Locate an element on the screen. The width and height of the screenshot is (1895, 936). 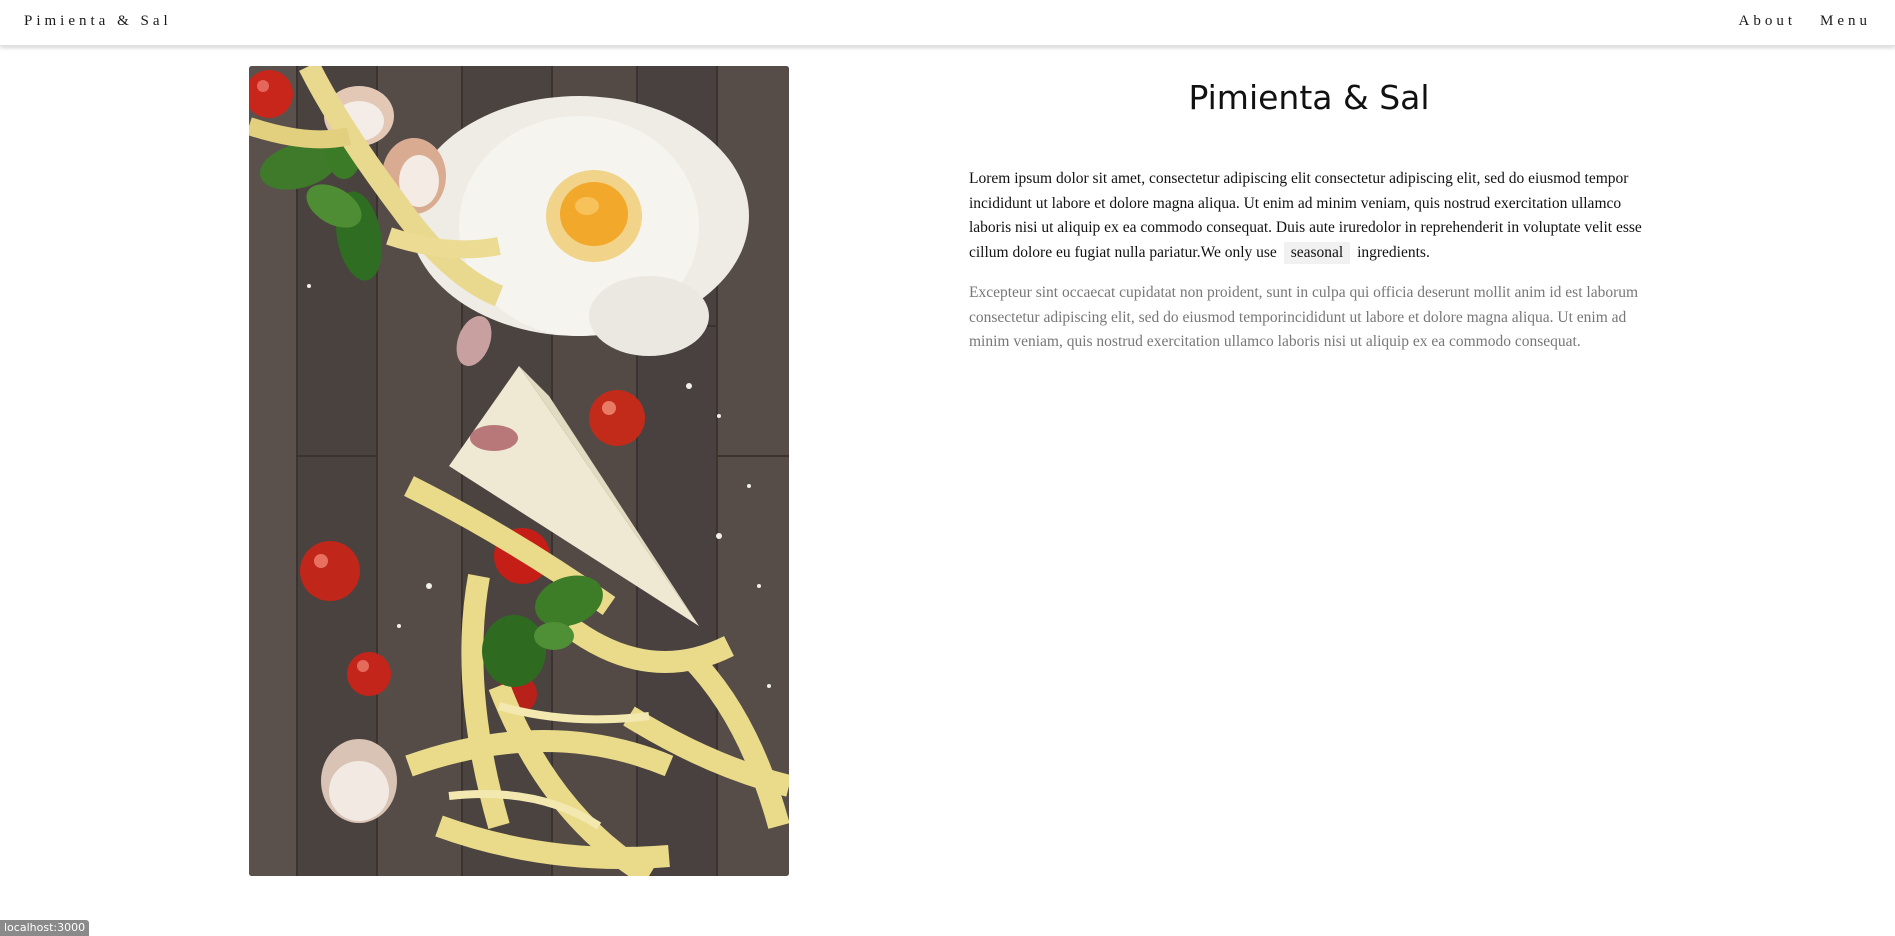
seasonal-tag: seasonal is located at coordinates (1317, 252).